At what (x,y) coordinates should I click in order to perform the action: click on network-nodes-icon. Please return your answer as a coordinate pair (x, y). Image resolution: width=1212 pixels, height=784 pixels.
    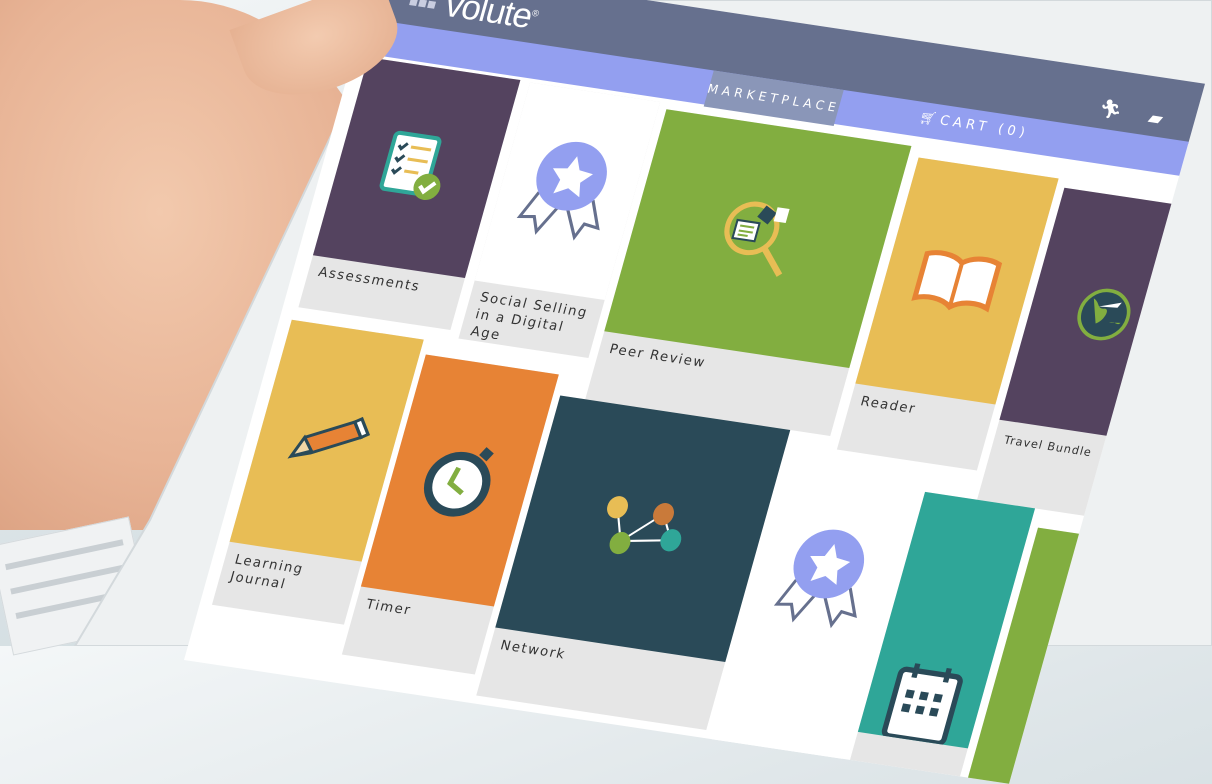
    Looking at the image, I should click on (644, 525).